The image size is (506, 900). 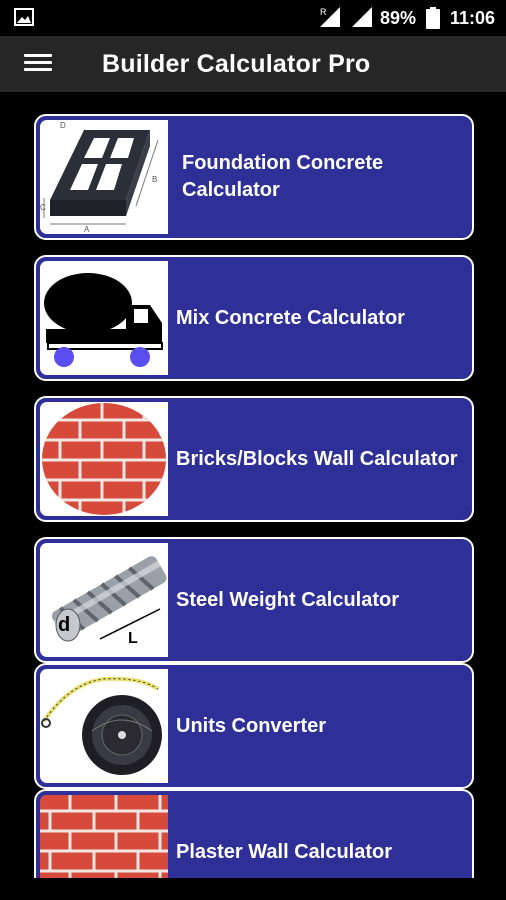 I want to click on foundation-icon: A B C D, so click(x=99, y=177).